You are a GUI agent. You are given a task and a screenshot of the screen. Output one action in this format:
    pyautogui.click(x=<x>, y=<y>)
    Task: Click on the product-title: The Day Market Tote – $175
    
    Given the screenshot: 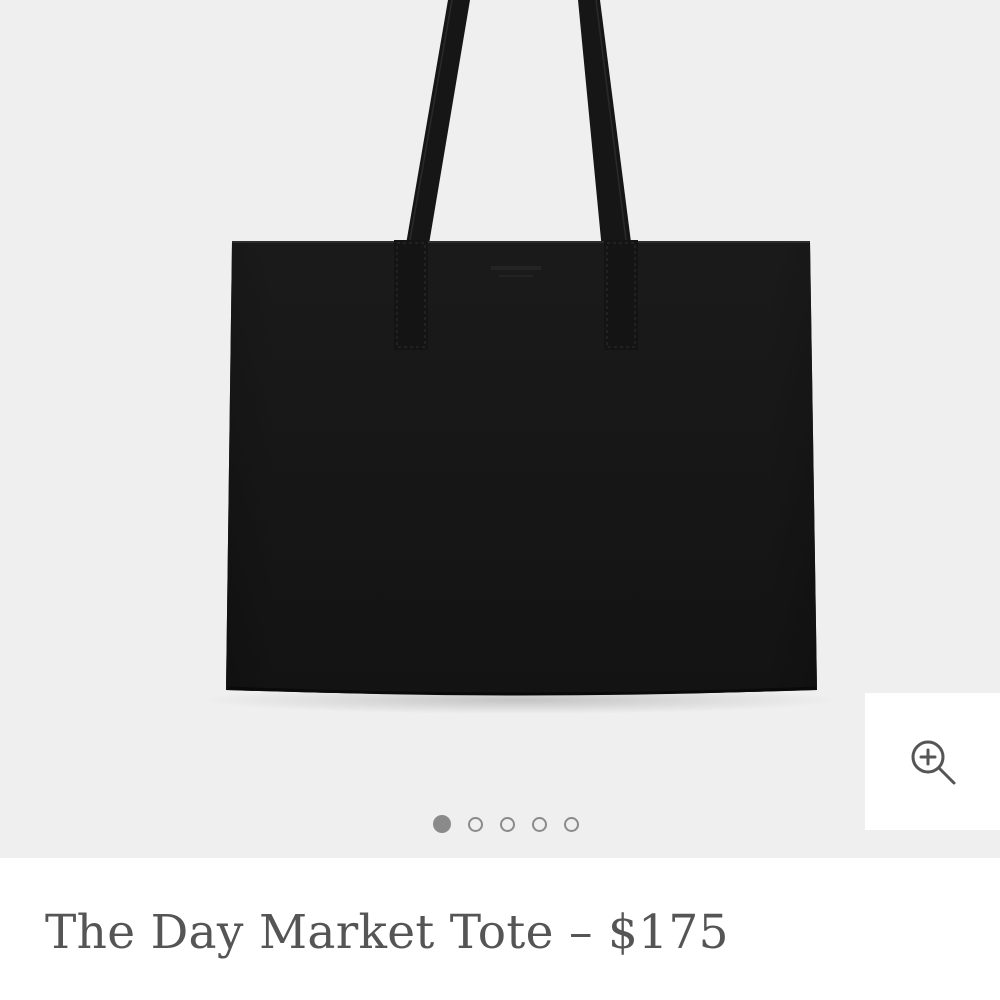 What is the action you would take?
    pyautogui.click(x=387, y=932)
    